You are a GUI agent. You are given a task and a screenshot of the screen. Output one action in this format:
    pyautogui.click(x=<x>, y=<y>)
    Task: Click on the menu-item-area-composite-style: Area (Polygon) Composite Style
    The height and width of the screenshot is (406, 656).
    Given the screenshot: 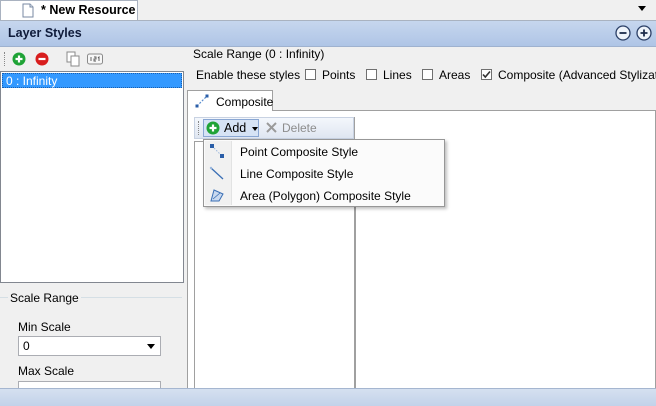 What is the action you would take?
    pyautogui.click(x=324, y=195)
    